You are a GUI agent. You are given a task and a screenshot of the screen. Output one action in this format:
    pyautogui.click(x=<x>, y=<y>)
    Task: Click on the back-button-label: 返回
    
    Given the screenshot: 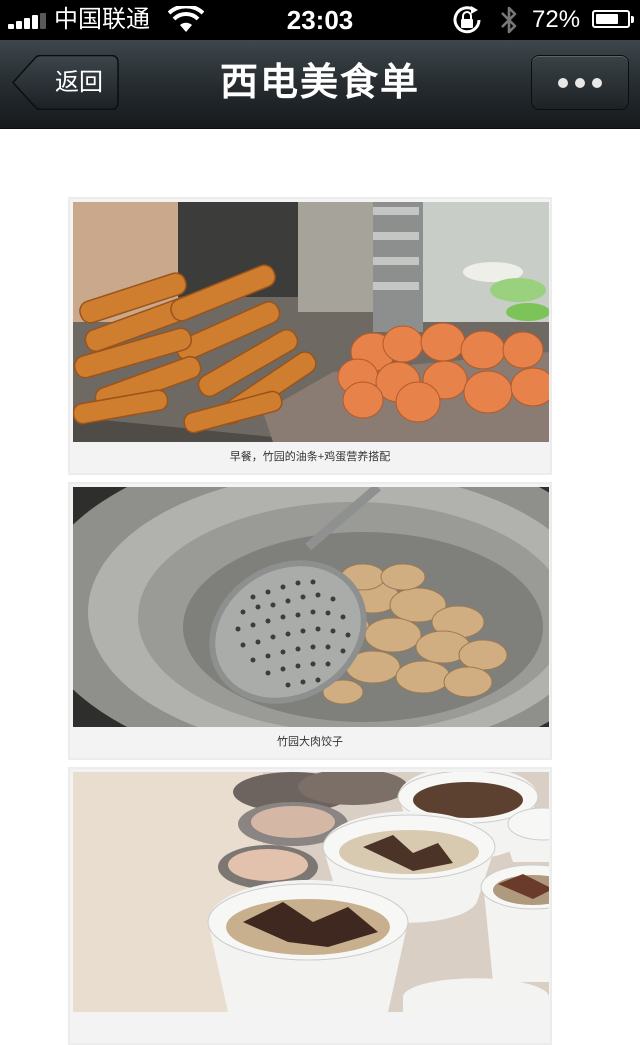 What is the action you would take?
    pyautogui.click(x=79, y=82)
    